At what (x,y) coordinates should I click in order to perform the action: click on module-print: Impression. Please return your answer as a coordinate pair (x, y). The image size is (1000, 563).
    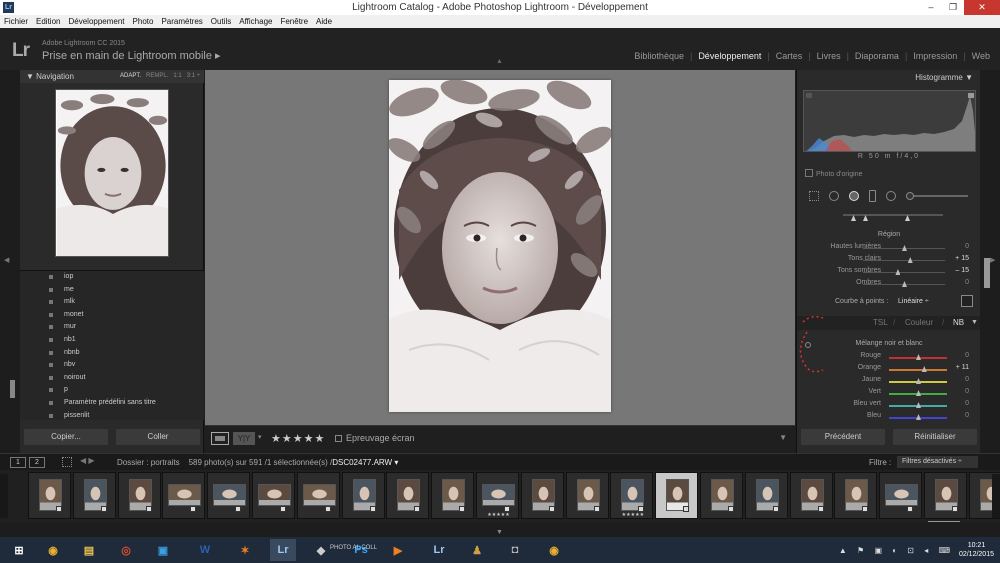
    Looking at the image, I should click on (935, 56).